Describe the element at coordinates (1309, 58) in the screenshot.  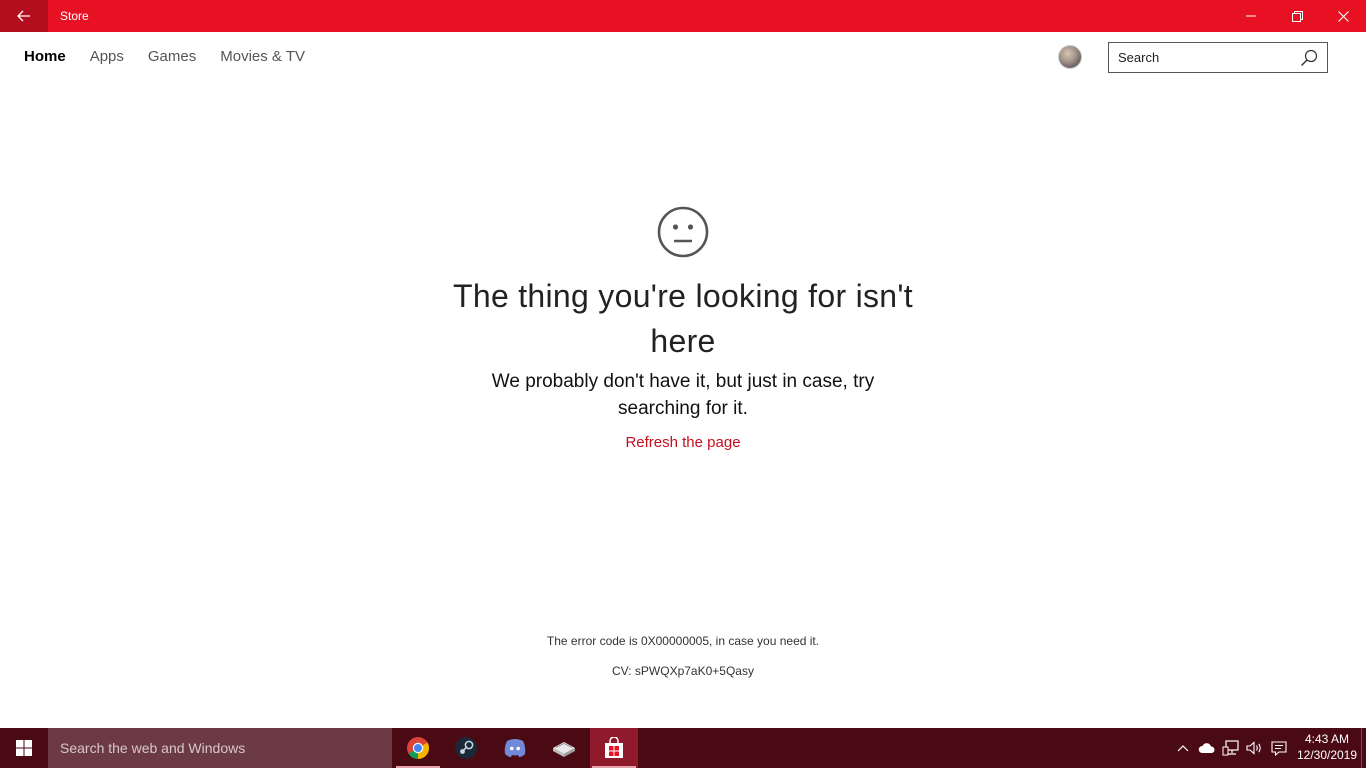
I see `search-icon` at that location.